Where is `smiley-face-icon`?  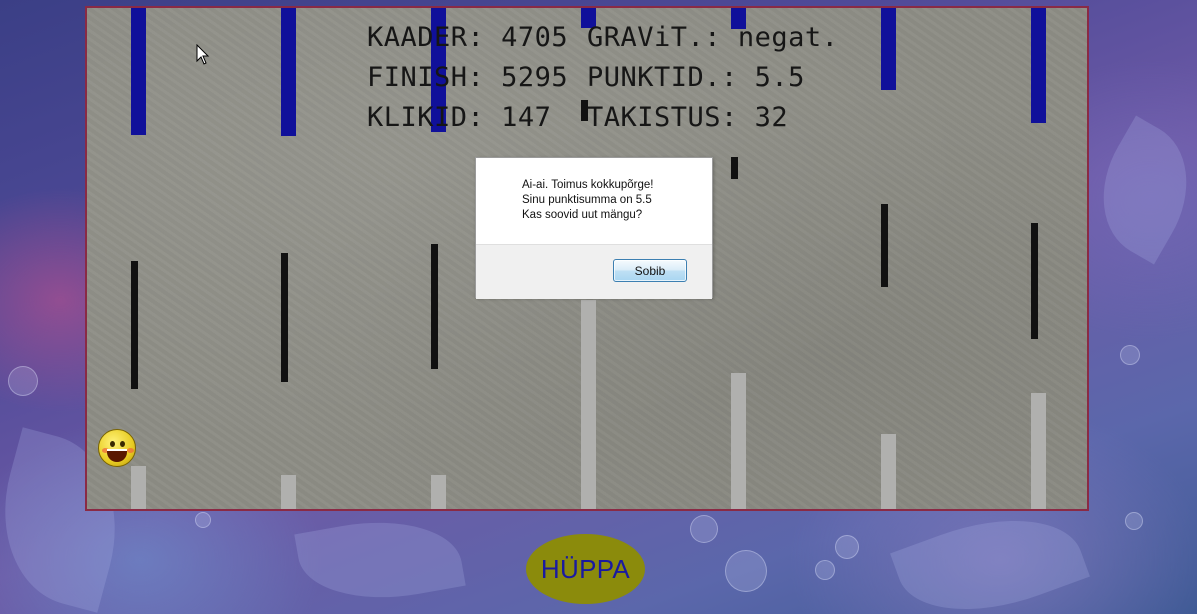
smiley-face-icon is located at coordinates (117, 448).